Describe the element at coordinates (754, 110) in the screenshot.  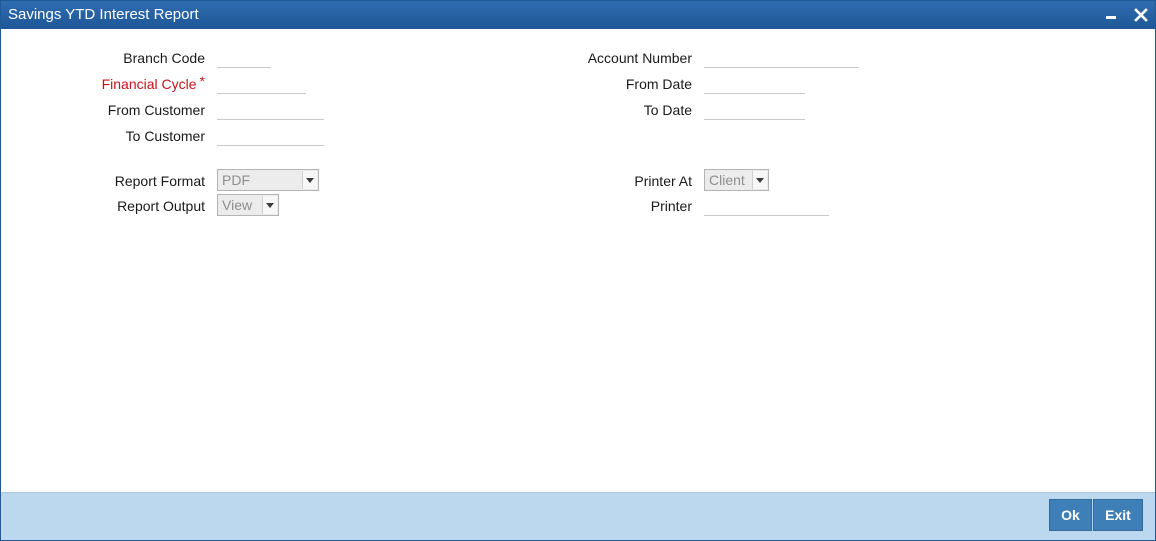
I see `to-date-input` at that location.